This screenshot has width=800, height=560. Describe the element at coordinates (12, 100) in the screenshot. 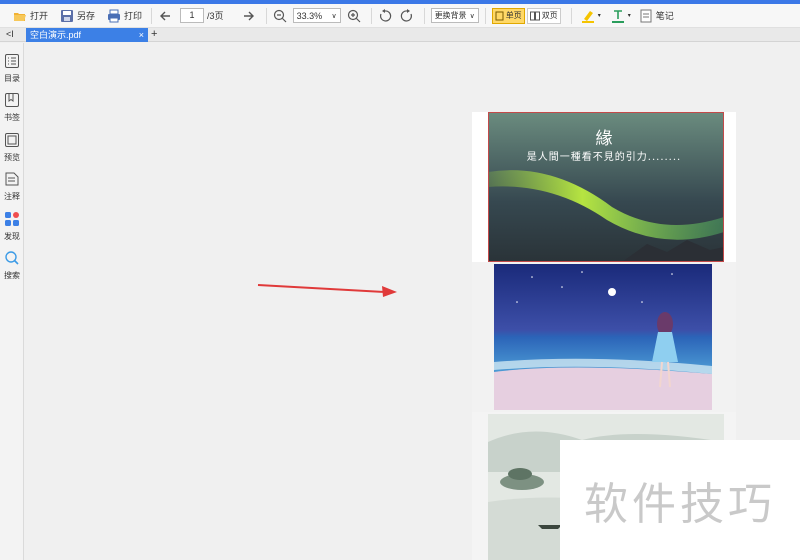

I see `bookmark-icon` at that location.